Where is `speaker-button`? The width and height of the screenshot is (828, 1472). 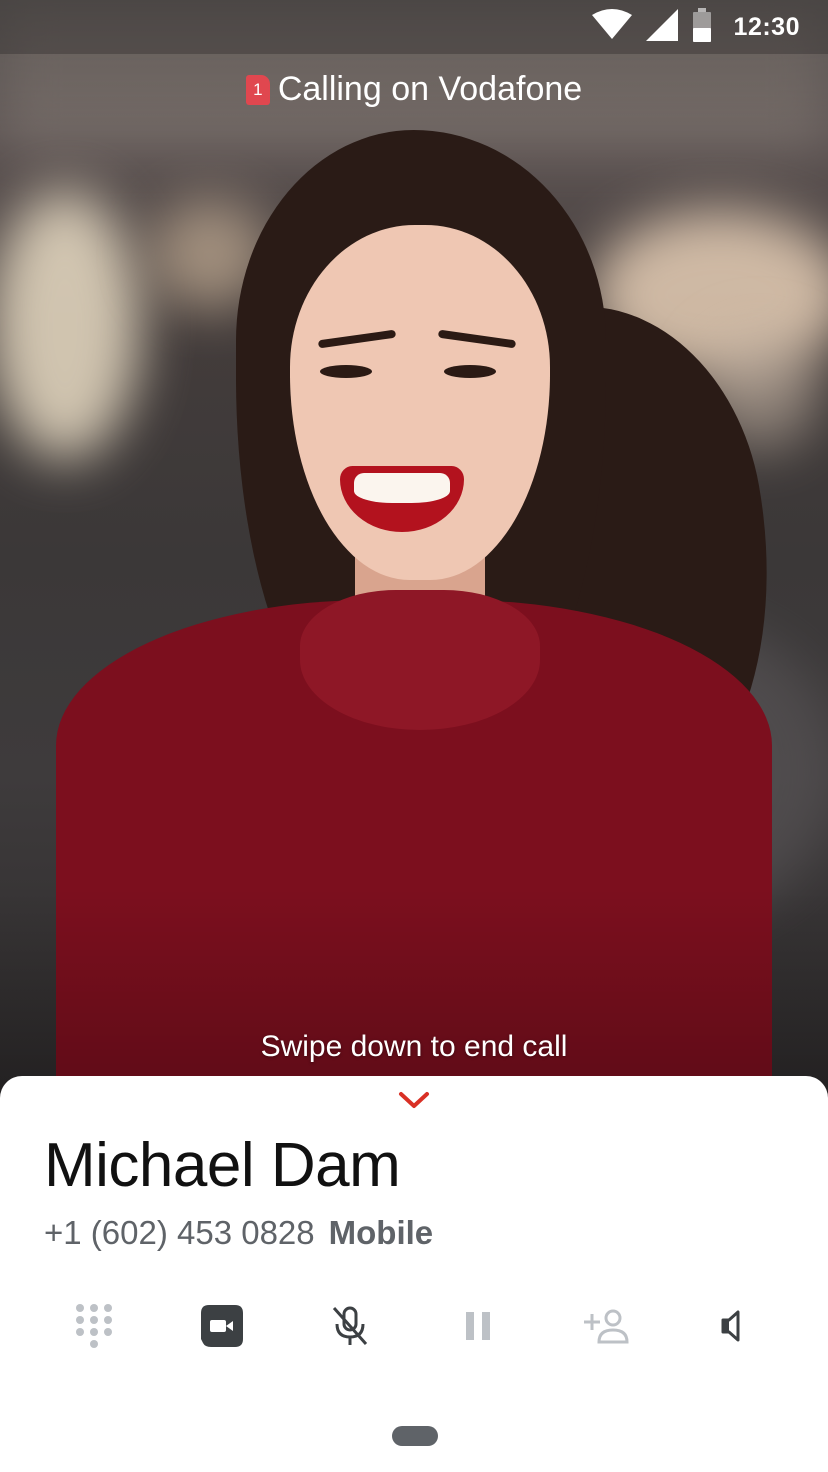
speaker-button is located at coordinates (734, 1328).